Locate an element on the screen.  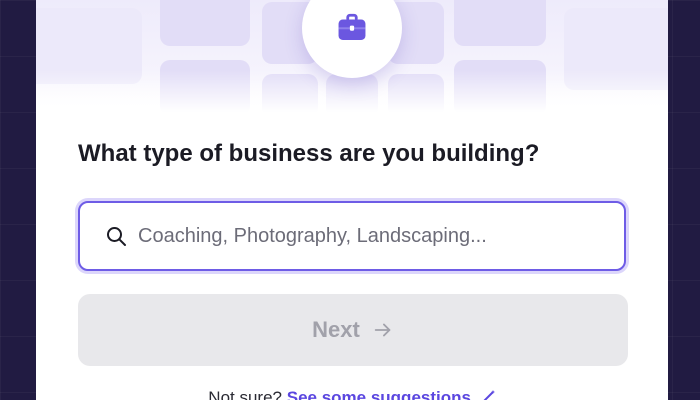
next-button: Next is located at coordinates (353, 330).